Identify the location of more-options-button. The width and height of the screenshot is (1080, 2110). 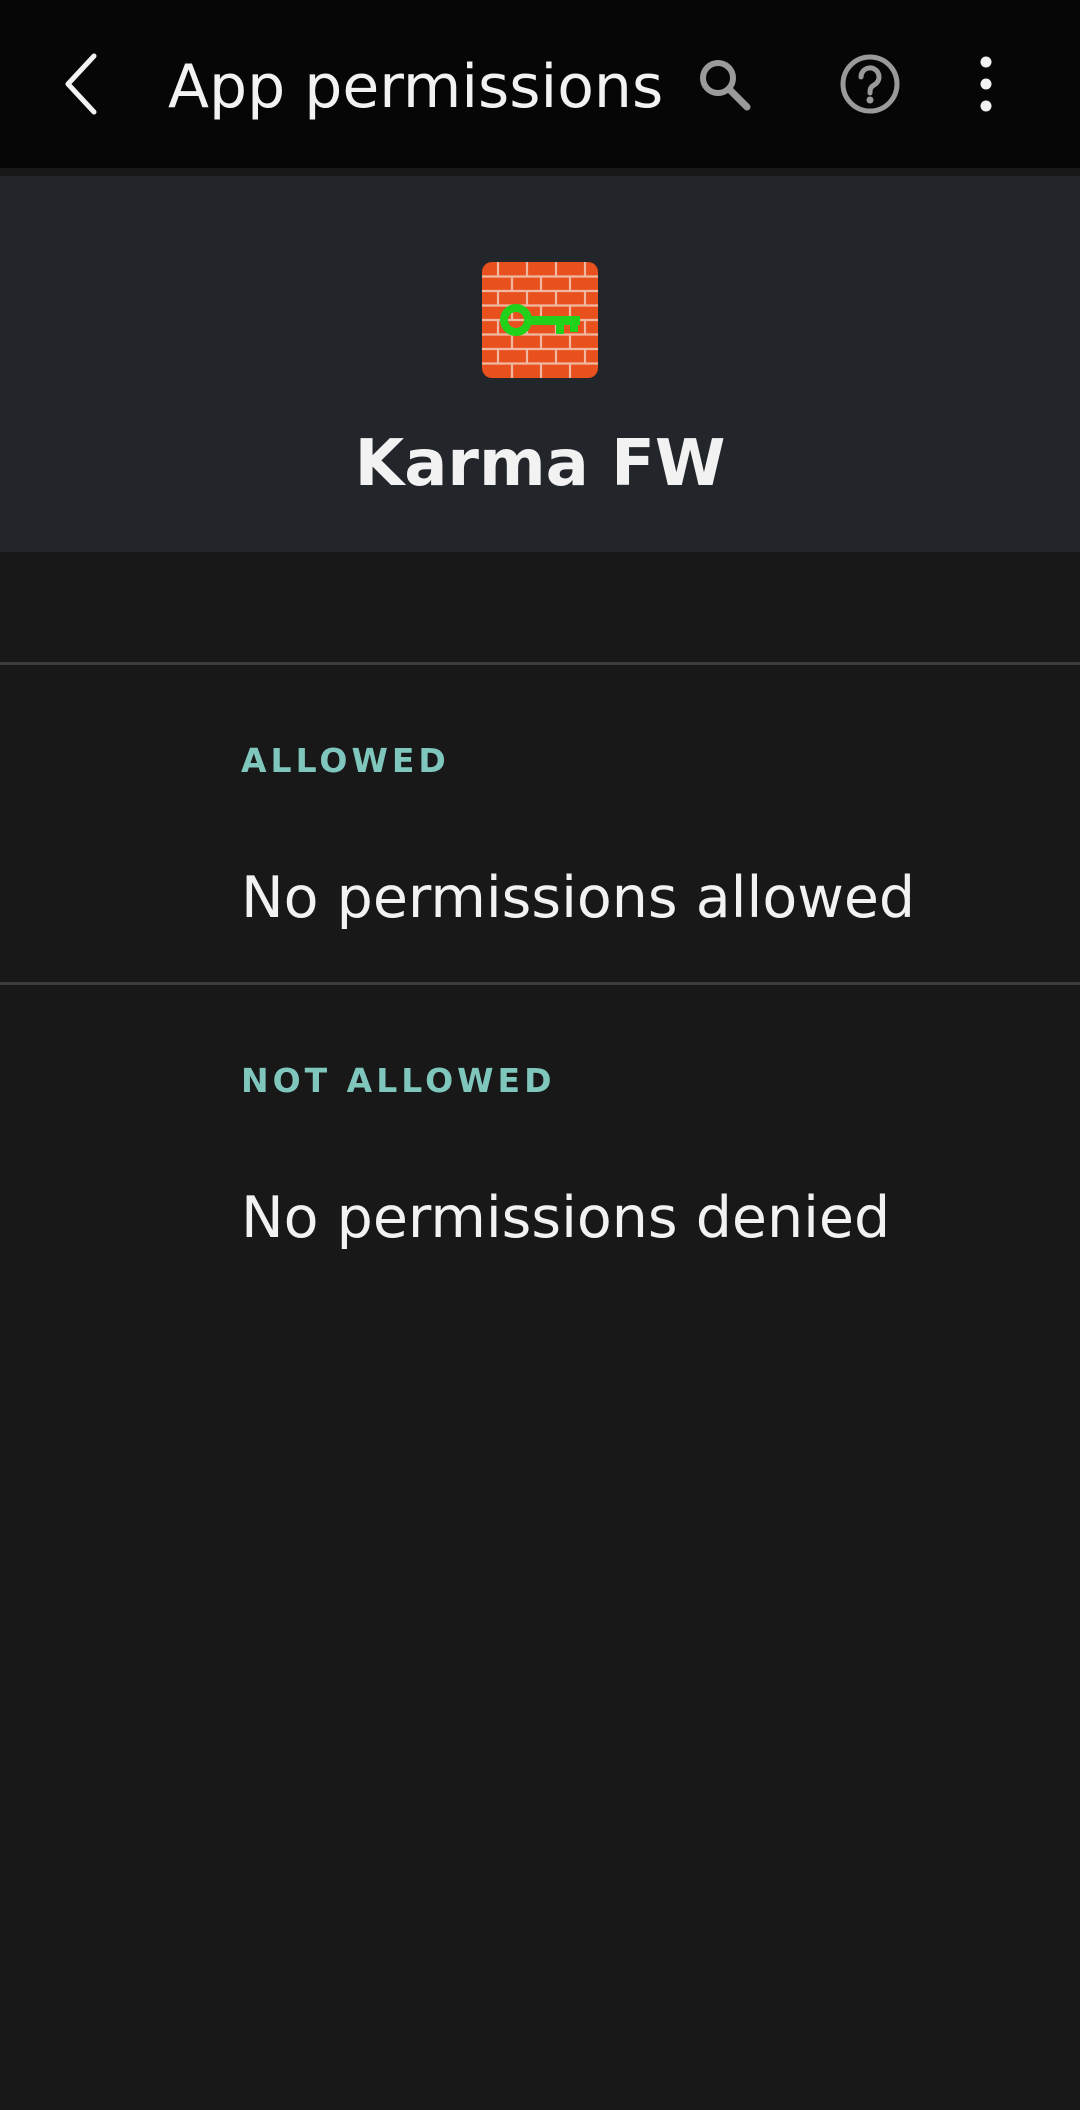
(986, 84).